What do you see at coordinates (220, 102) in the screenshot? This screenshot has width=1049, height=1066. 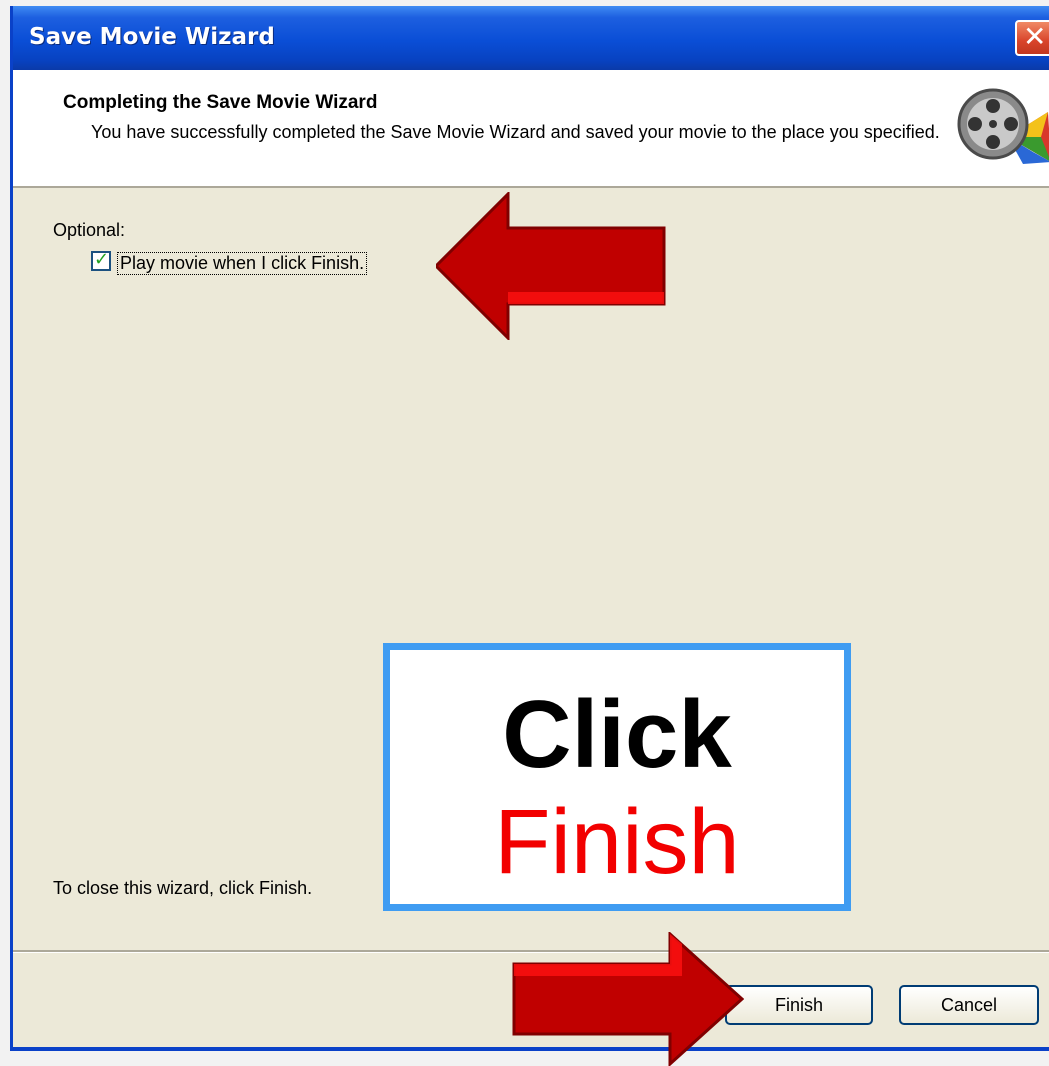 I see `header-title: Completing the Save Movie Wizard` at bounding box center [220, 102].